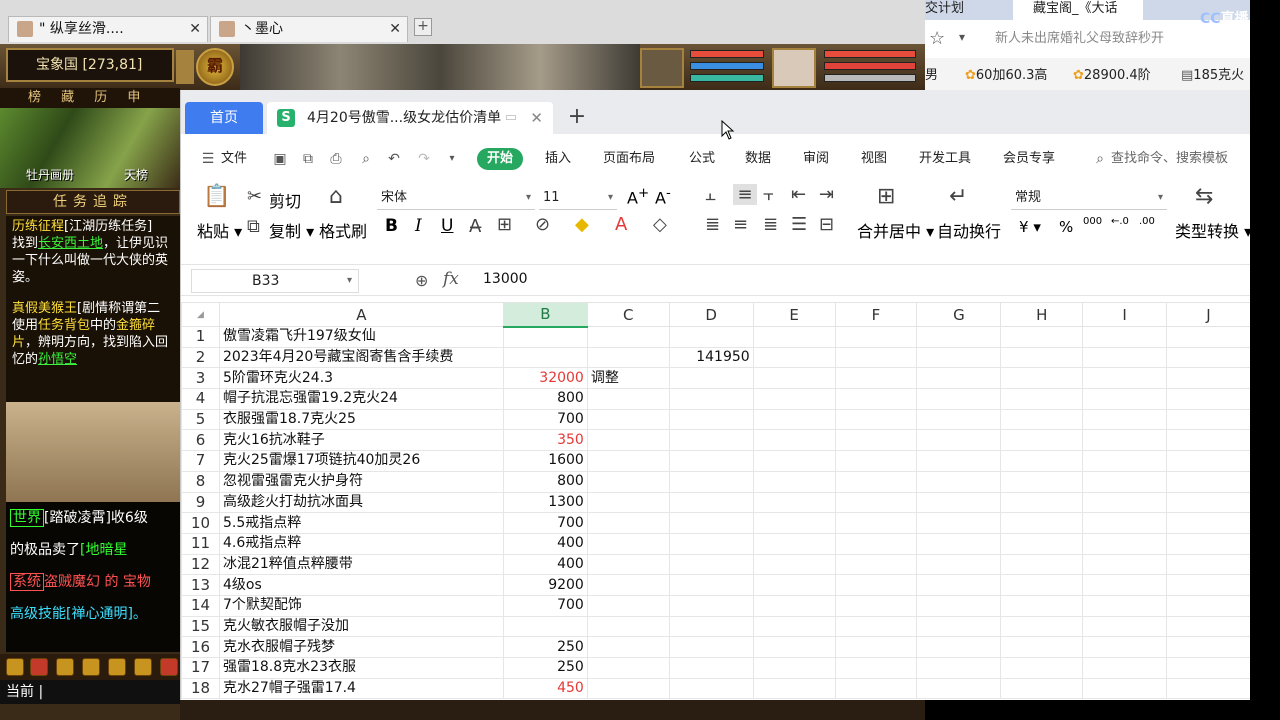 The height and width of the screenshot is (720, 1280). Describe the element at coordinates (621, 224) in the screenshot. I see `font-color-icon: A` at that location.